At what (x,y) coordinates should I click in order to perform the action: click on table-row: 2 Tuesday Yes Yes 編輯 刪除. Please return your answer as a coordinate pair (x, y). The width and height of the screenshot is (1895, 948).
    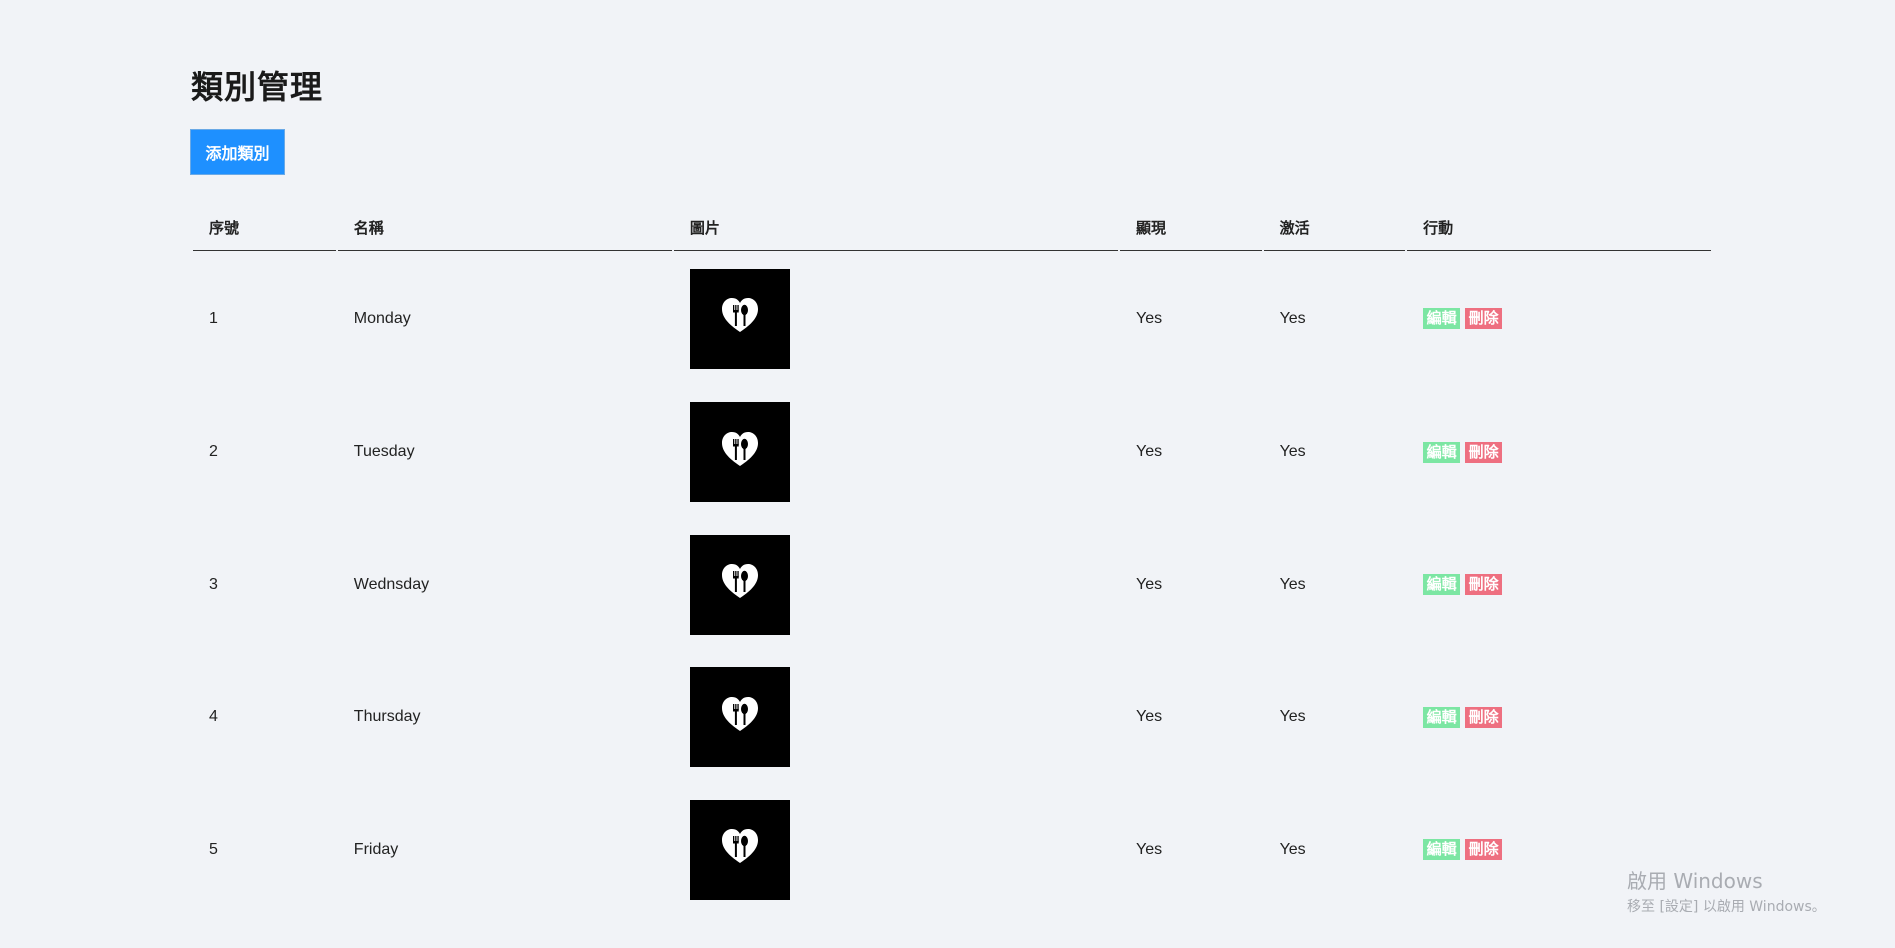
    Looking at the image, I should click on (952, 452).